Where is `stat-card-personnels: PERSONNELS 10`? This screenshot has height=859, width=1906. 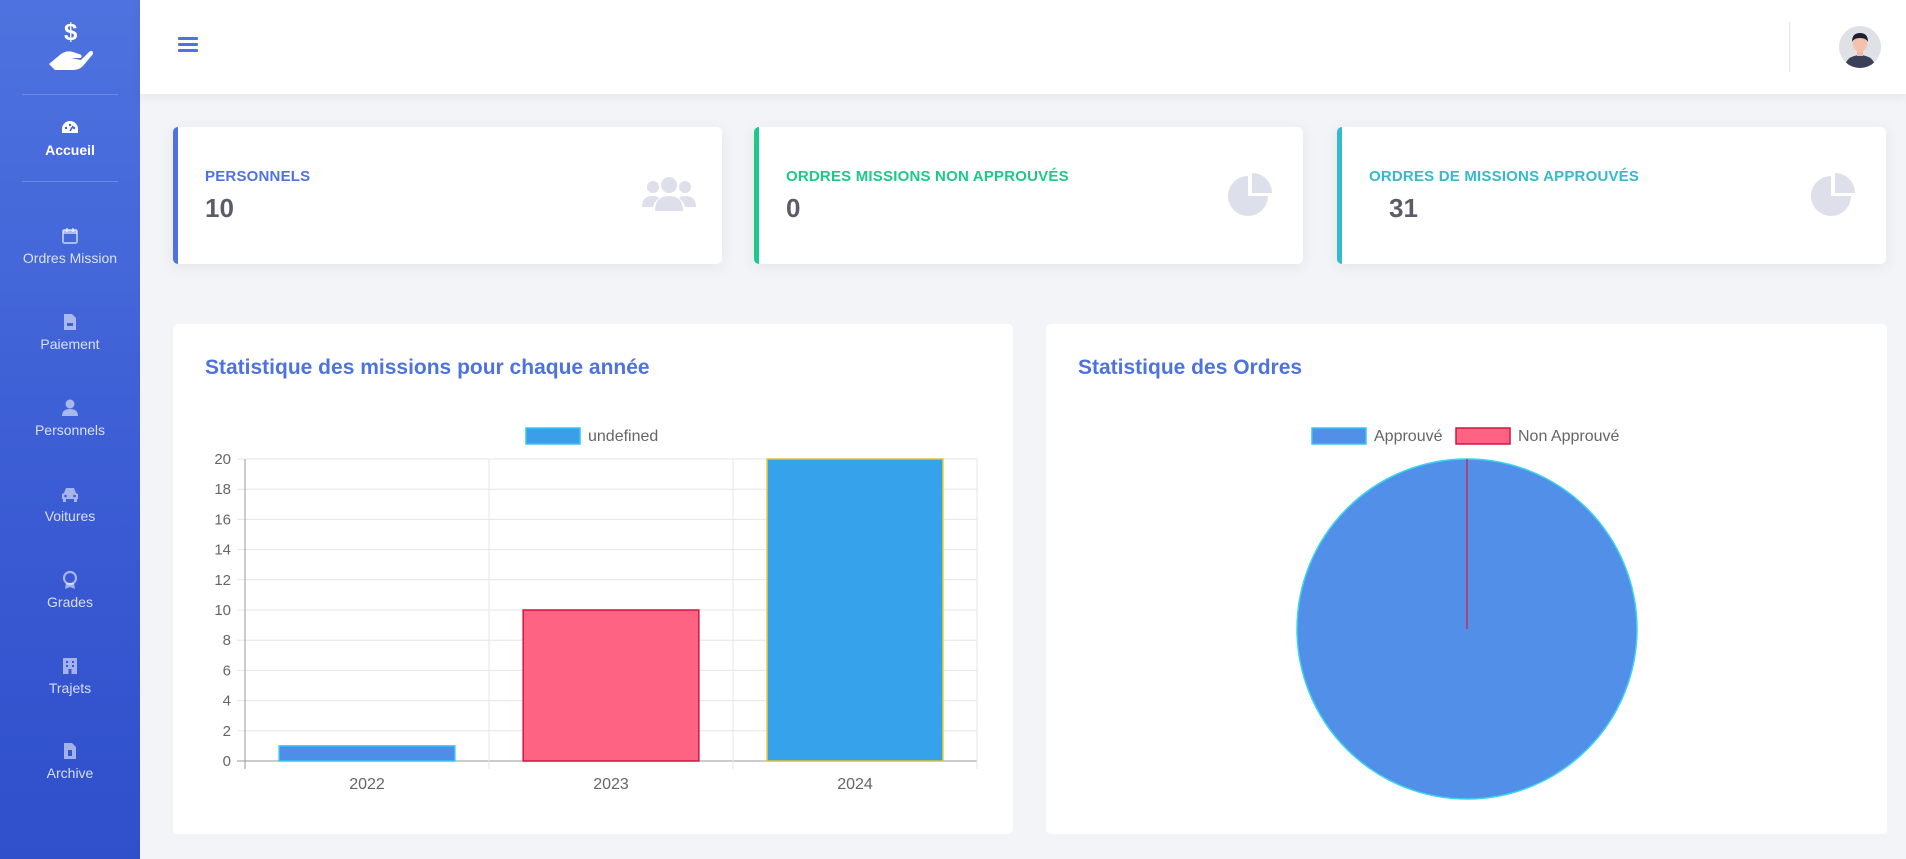
stat-card-personnels: PERSONNELS 10 is located at coordinates (447, 195).